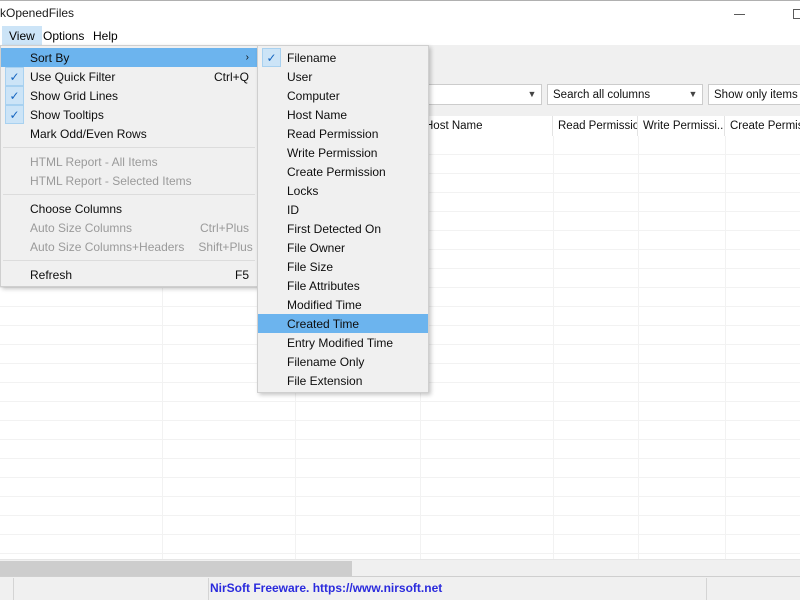  What do you see at coordinates (316, 247) in the screenshot?
I see `menu-item-label: File Owner` at bounding box center [316, 247].